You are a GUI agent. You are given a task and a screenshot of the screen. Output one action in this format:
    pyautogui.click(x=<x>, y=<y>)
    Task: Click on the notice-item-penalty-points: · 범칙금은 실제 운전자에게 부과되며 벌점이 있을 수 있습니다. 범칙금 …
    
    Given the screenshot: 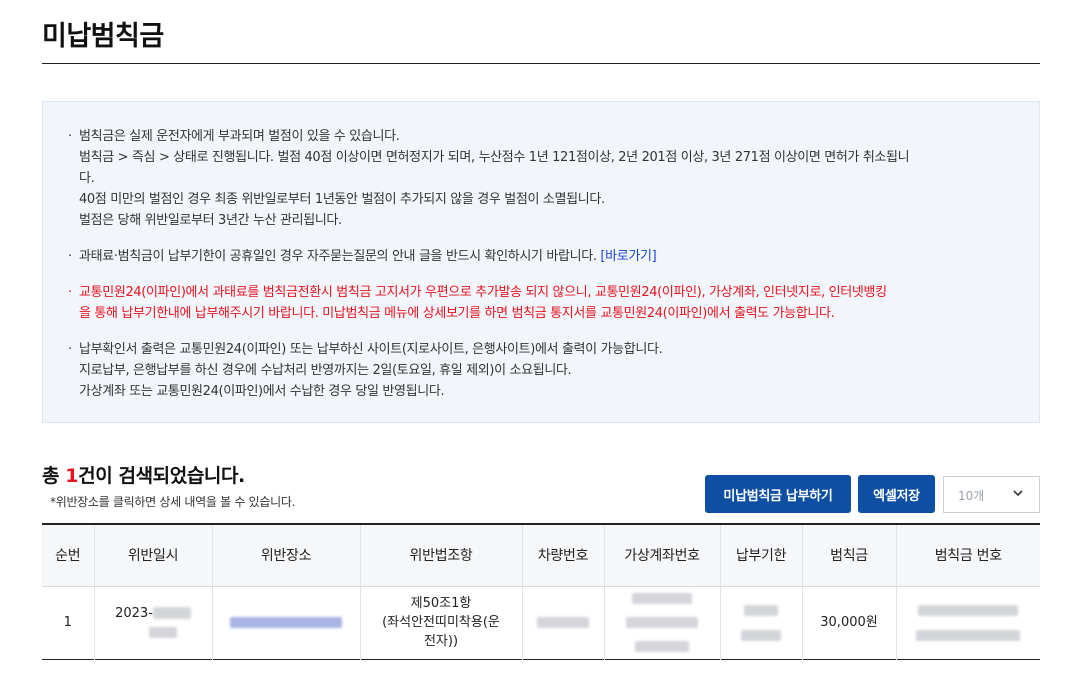 What is the action you would take?
    pyautogui.click(x=532, y=178)
    